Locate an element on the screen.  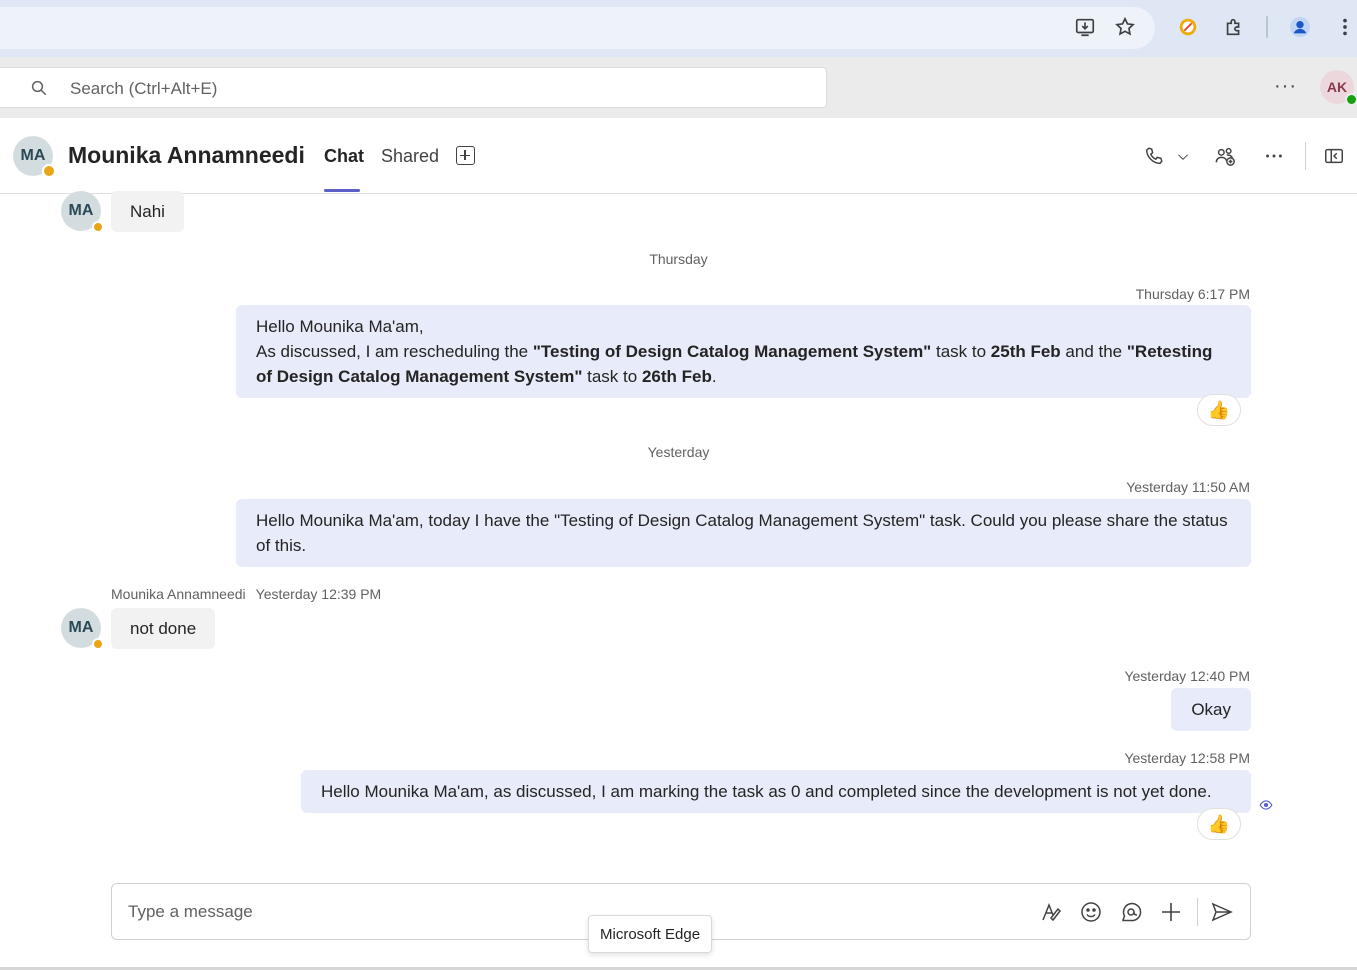
plus-icon is located at coordinates (1171, 912).